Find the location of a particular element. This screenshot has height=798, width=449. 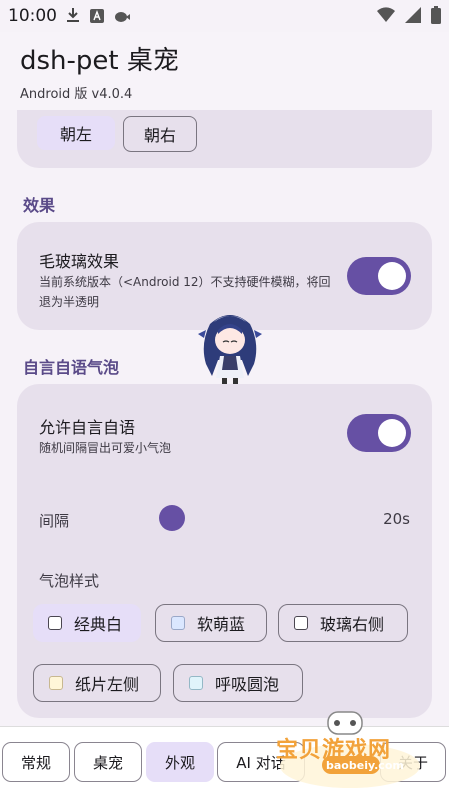

watermark-url: baobeiy.com is located at coordinates (365, 765).